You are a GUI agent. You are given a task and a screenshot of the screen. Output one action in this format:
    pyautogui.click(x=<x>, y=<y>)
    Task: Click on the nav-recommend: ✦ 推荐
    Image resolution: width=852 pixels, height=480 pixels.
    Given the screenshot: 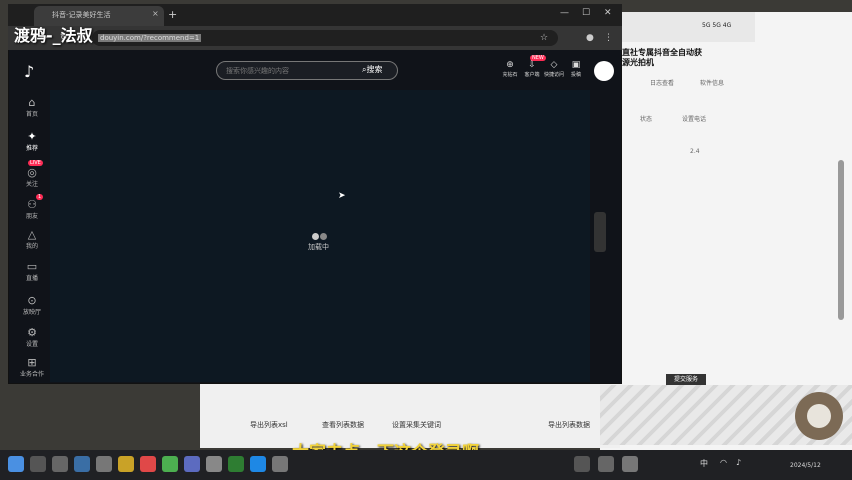 What is the action you would take?
    pyautogui.click(x=32, y=141)
    